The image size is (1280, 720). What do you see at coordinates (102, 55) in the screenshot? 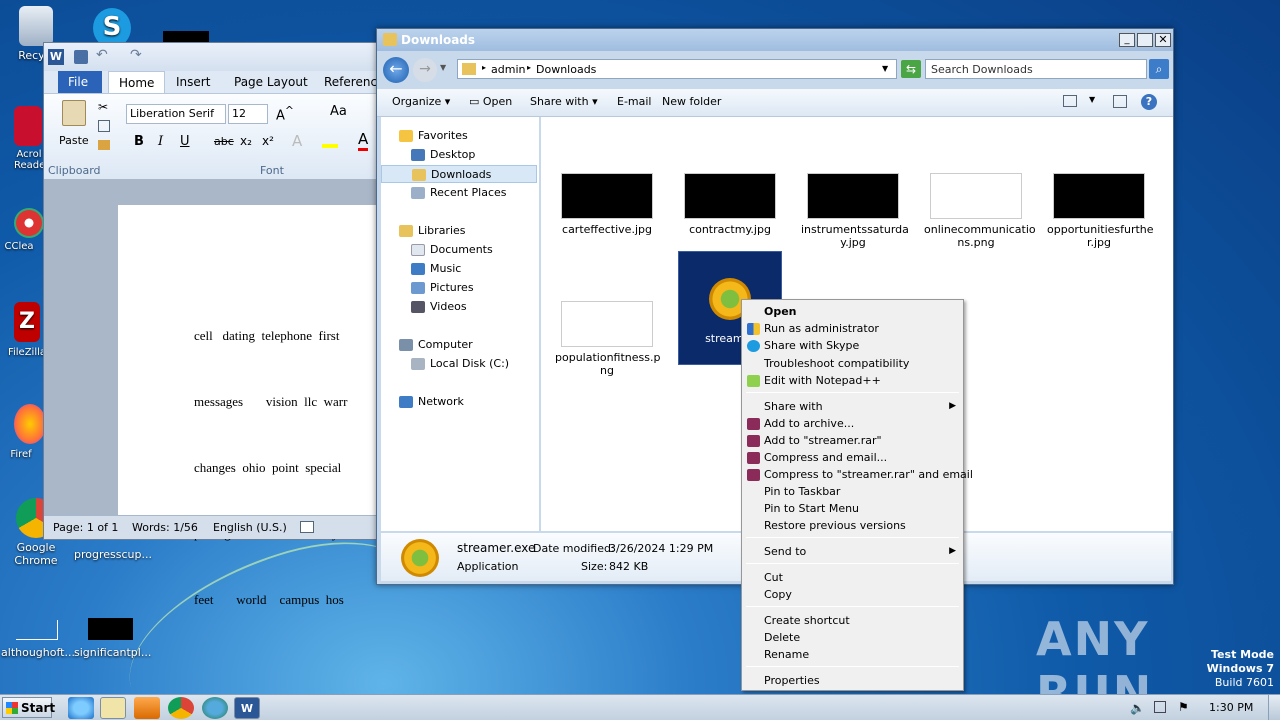
I see `undo-icon: ↶` at bounding box center [102, 55].